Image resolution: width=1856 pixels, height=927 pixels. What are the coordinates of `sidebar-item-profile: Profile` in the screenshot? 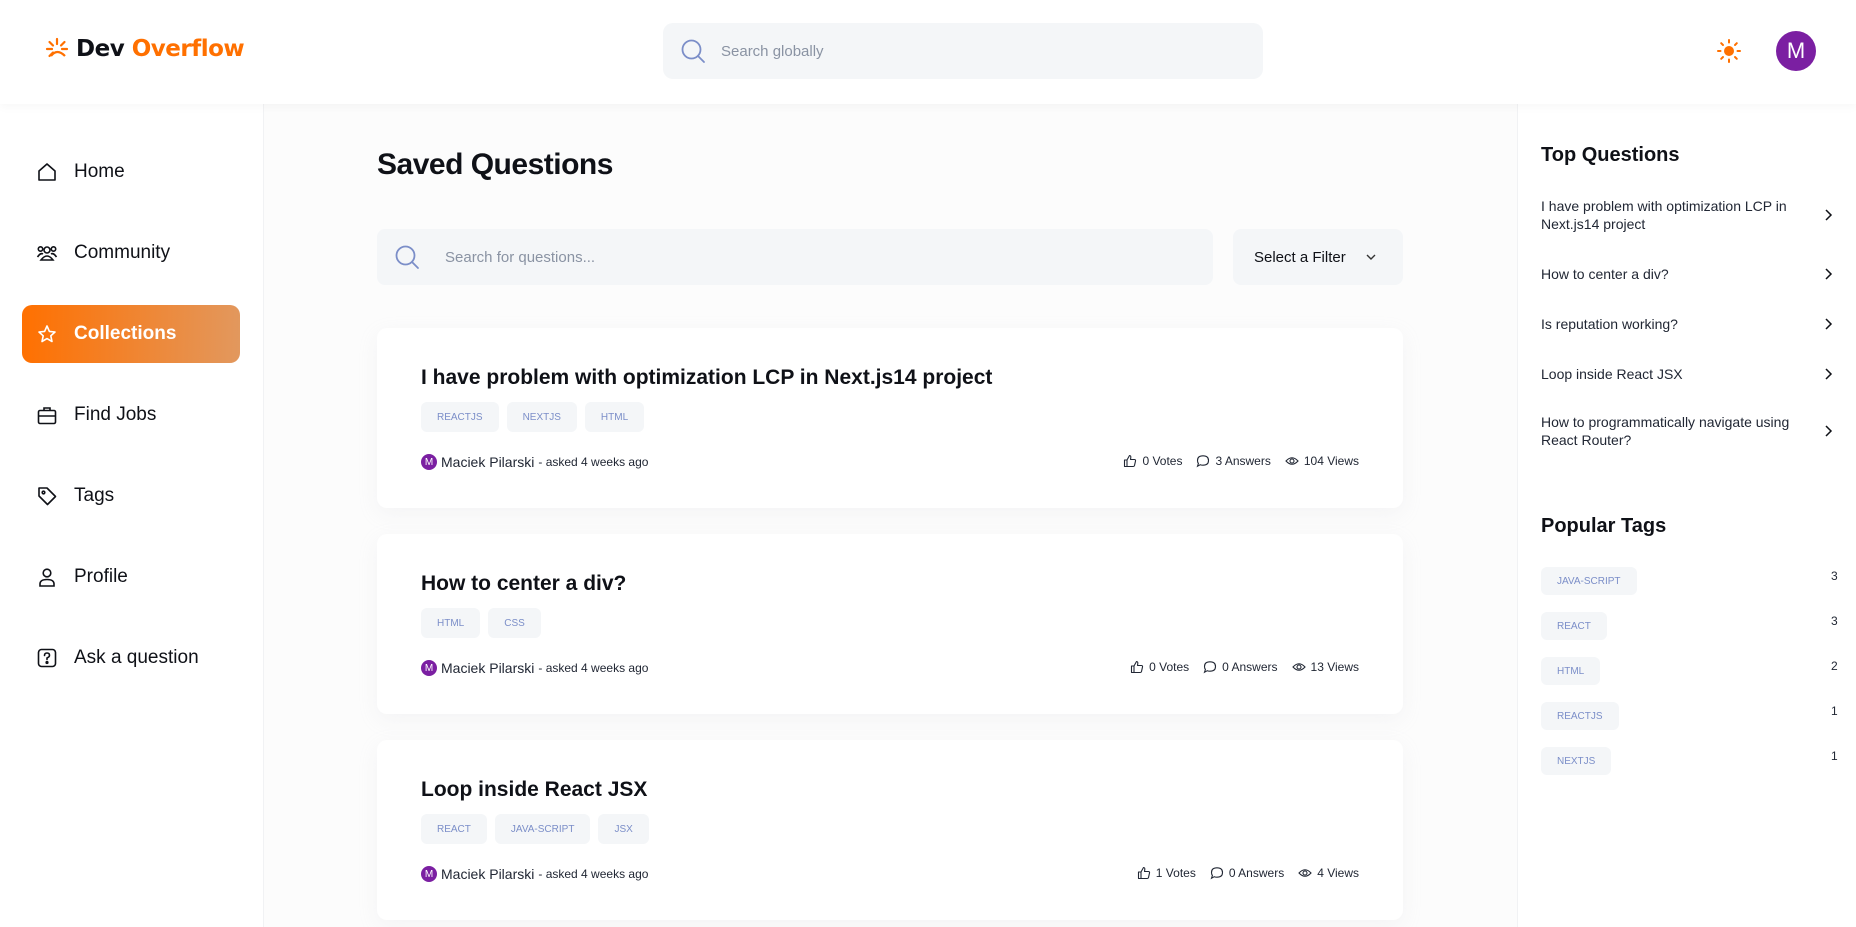 It's located at (131, 577).